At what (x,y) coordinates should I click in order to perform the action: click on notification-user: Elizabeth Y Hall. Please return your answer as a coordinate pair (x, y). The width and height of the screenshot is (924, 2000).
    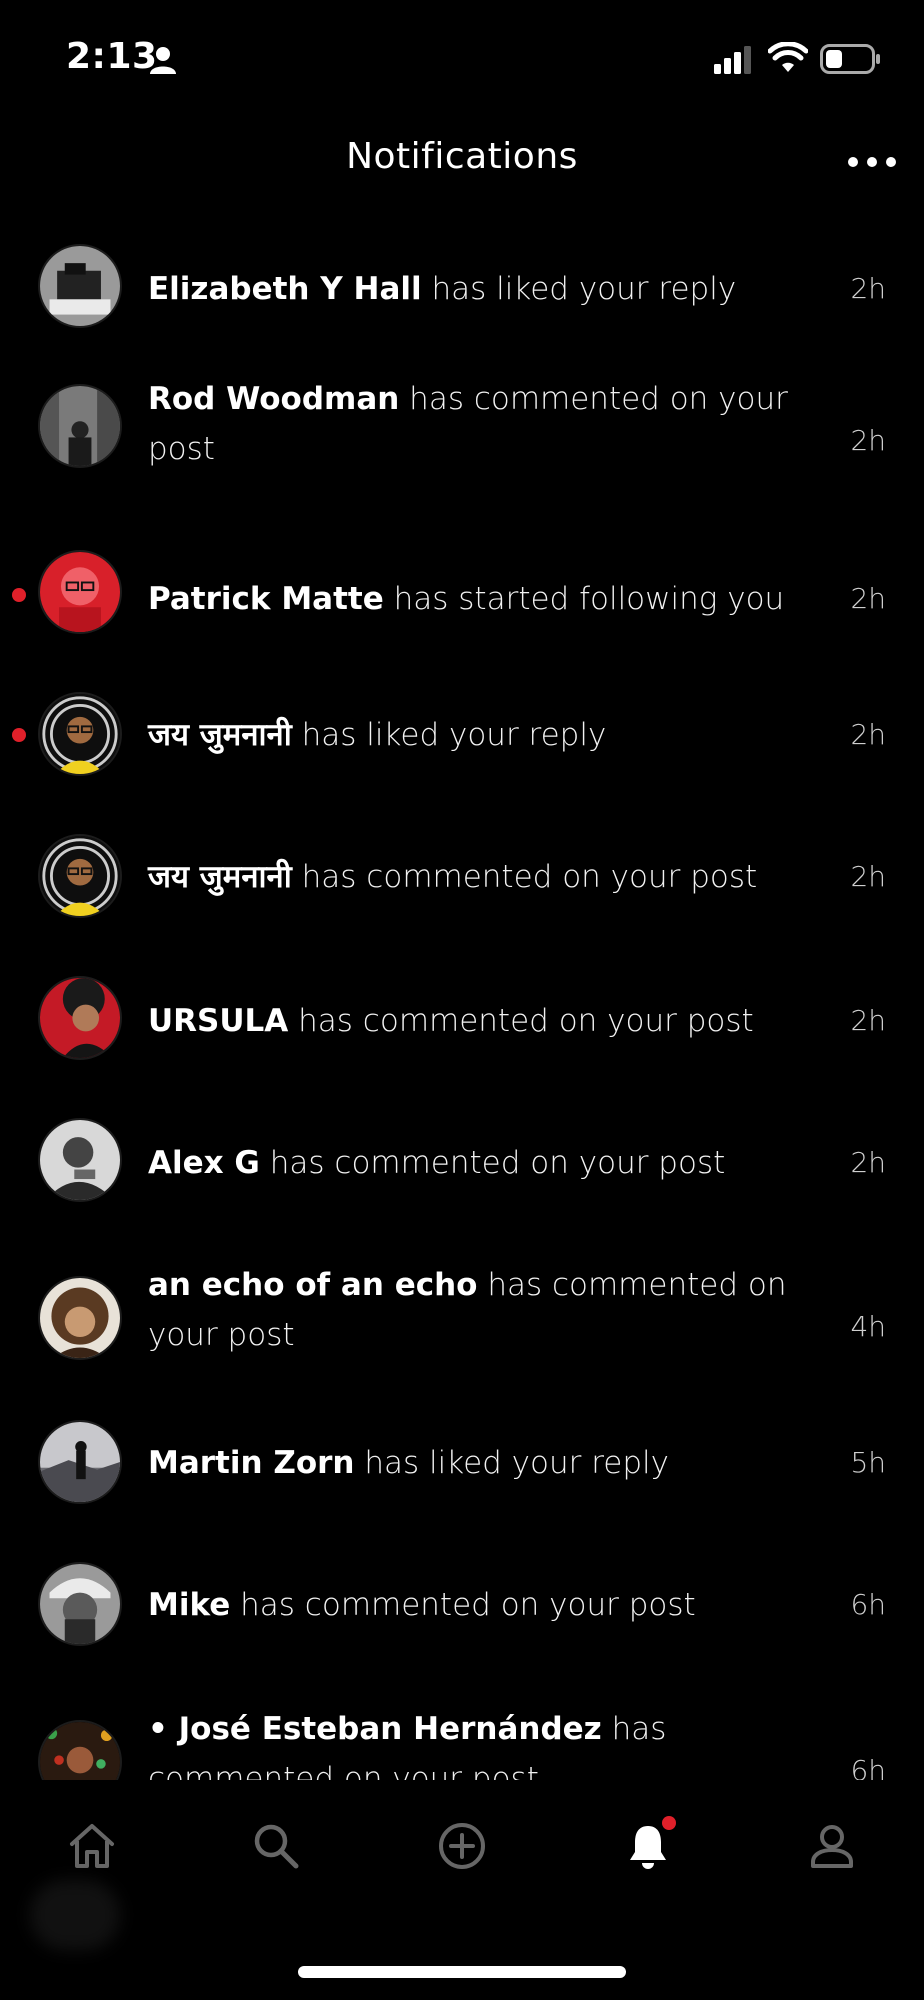
    Looking at the image, I should click on (285, 289).